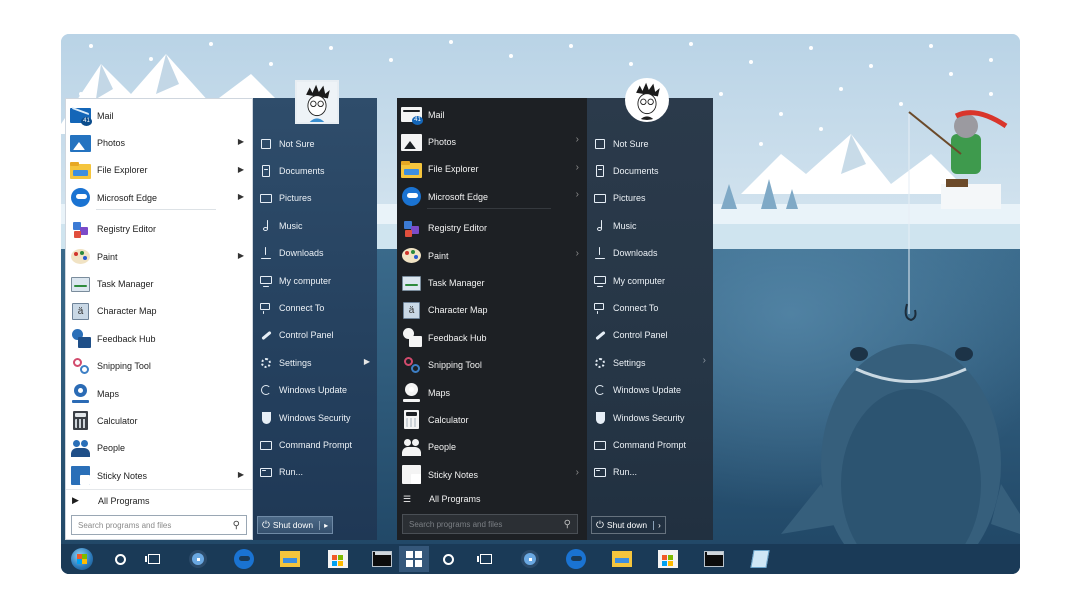 The width and height of the screenshot is (1081, 608). What do you see at coordinates (159, 142) in the screenshot?
I see `program-item-photos: Photos ▶` at bounding box center [159, 142].